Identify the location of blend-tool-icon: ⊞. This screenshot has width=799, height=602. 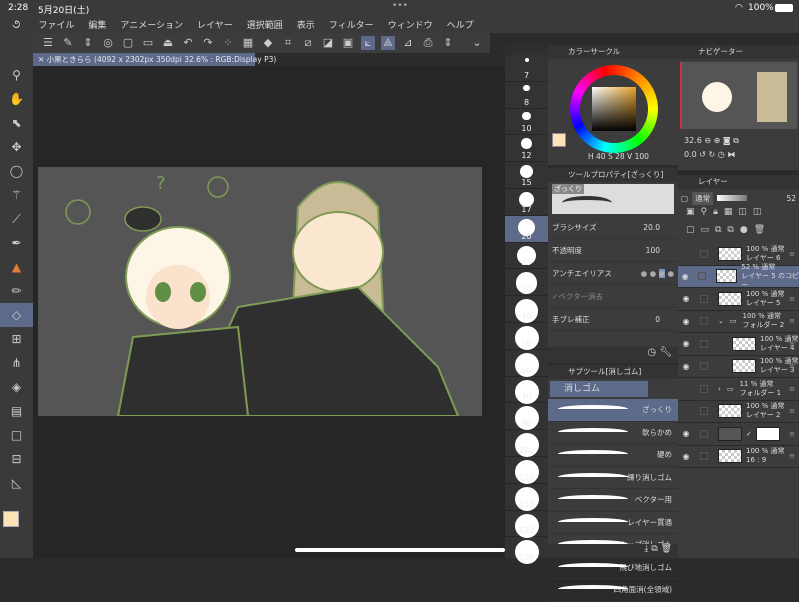
(16, 339).